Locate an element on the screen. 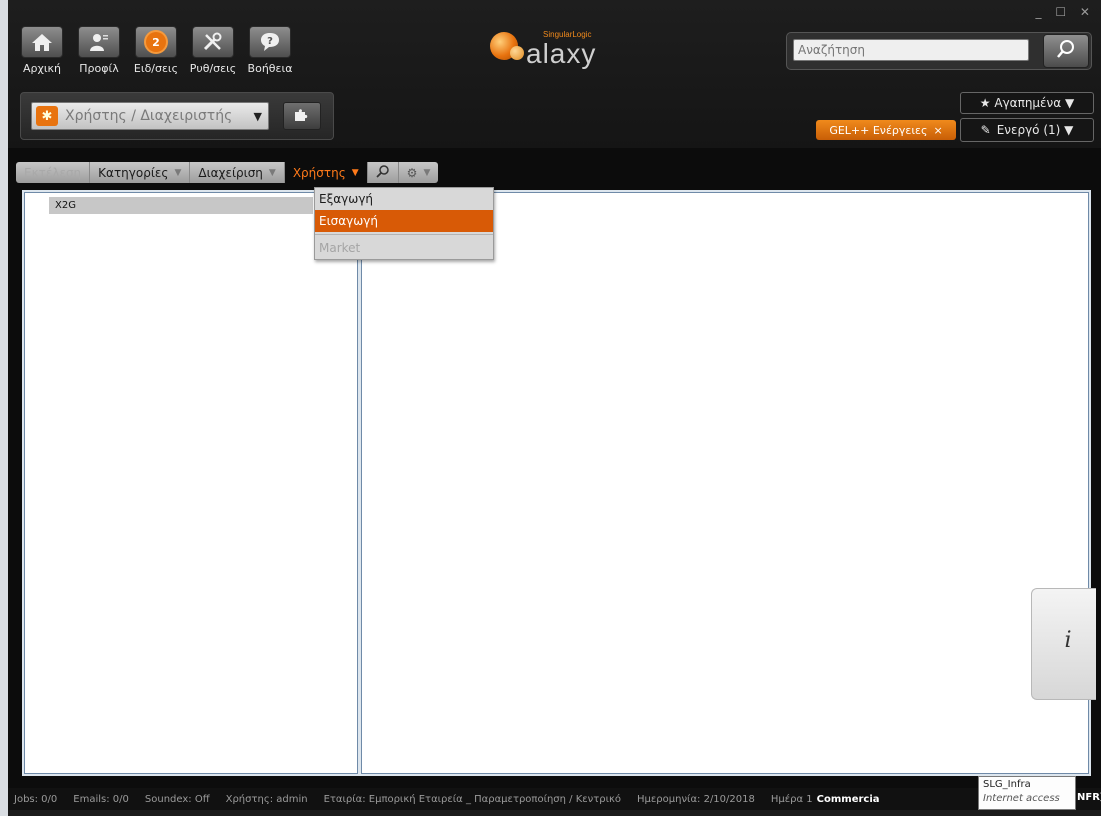 The height and width of the screenshot is (816, 1101). gel-label: GEL++ Ενέργειες is located at coordinates (878, 130).